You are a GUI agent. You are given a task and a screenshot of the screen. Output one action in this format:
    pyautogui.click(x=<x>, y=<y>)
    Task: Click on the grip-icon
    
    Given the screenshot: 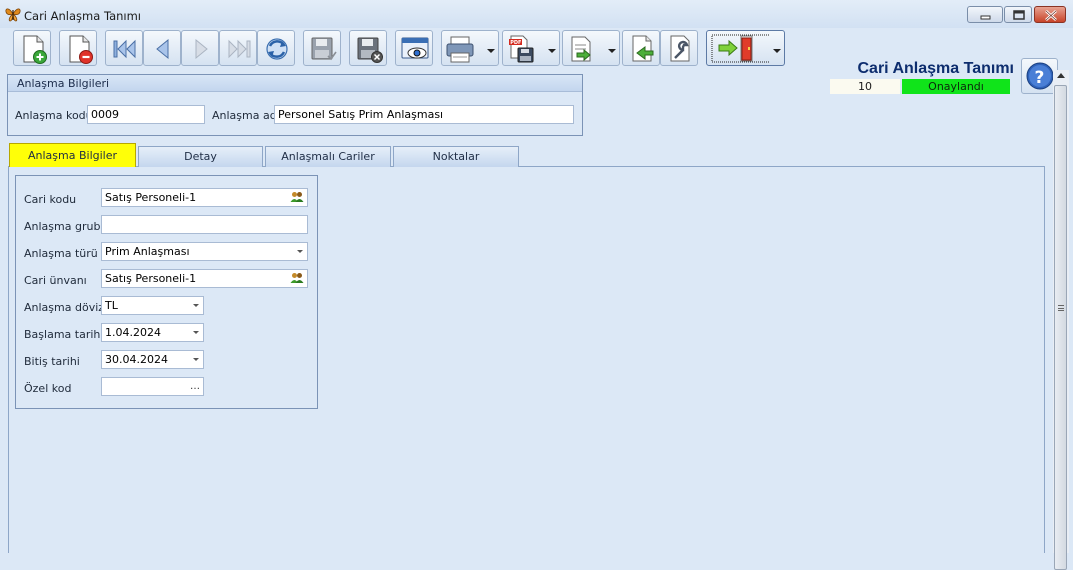 What is the action you would take?
    pyautogui.click(x=1061, y=308)
    